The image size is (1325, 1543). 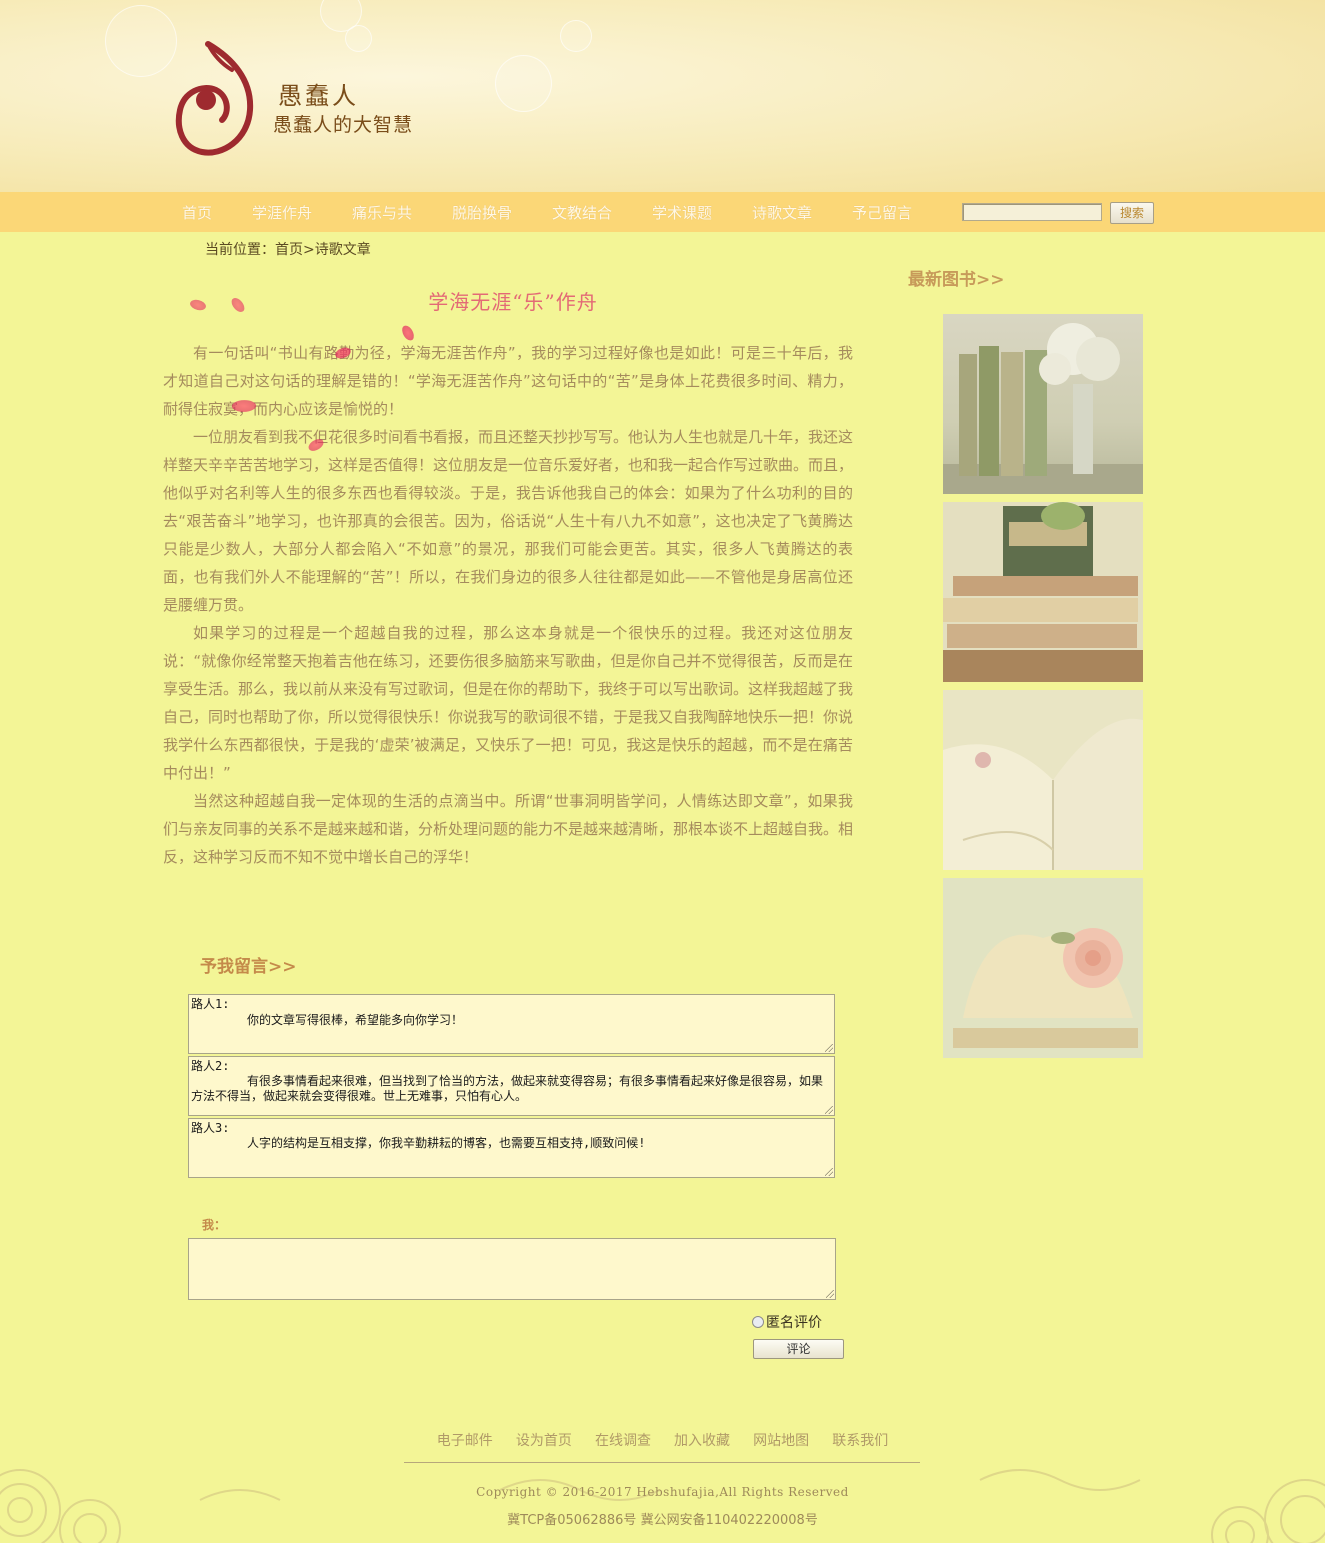 I want to click on site-header: 愚蠢人 愚蠢人的大智慧, so click(x=662, y=96).